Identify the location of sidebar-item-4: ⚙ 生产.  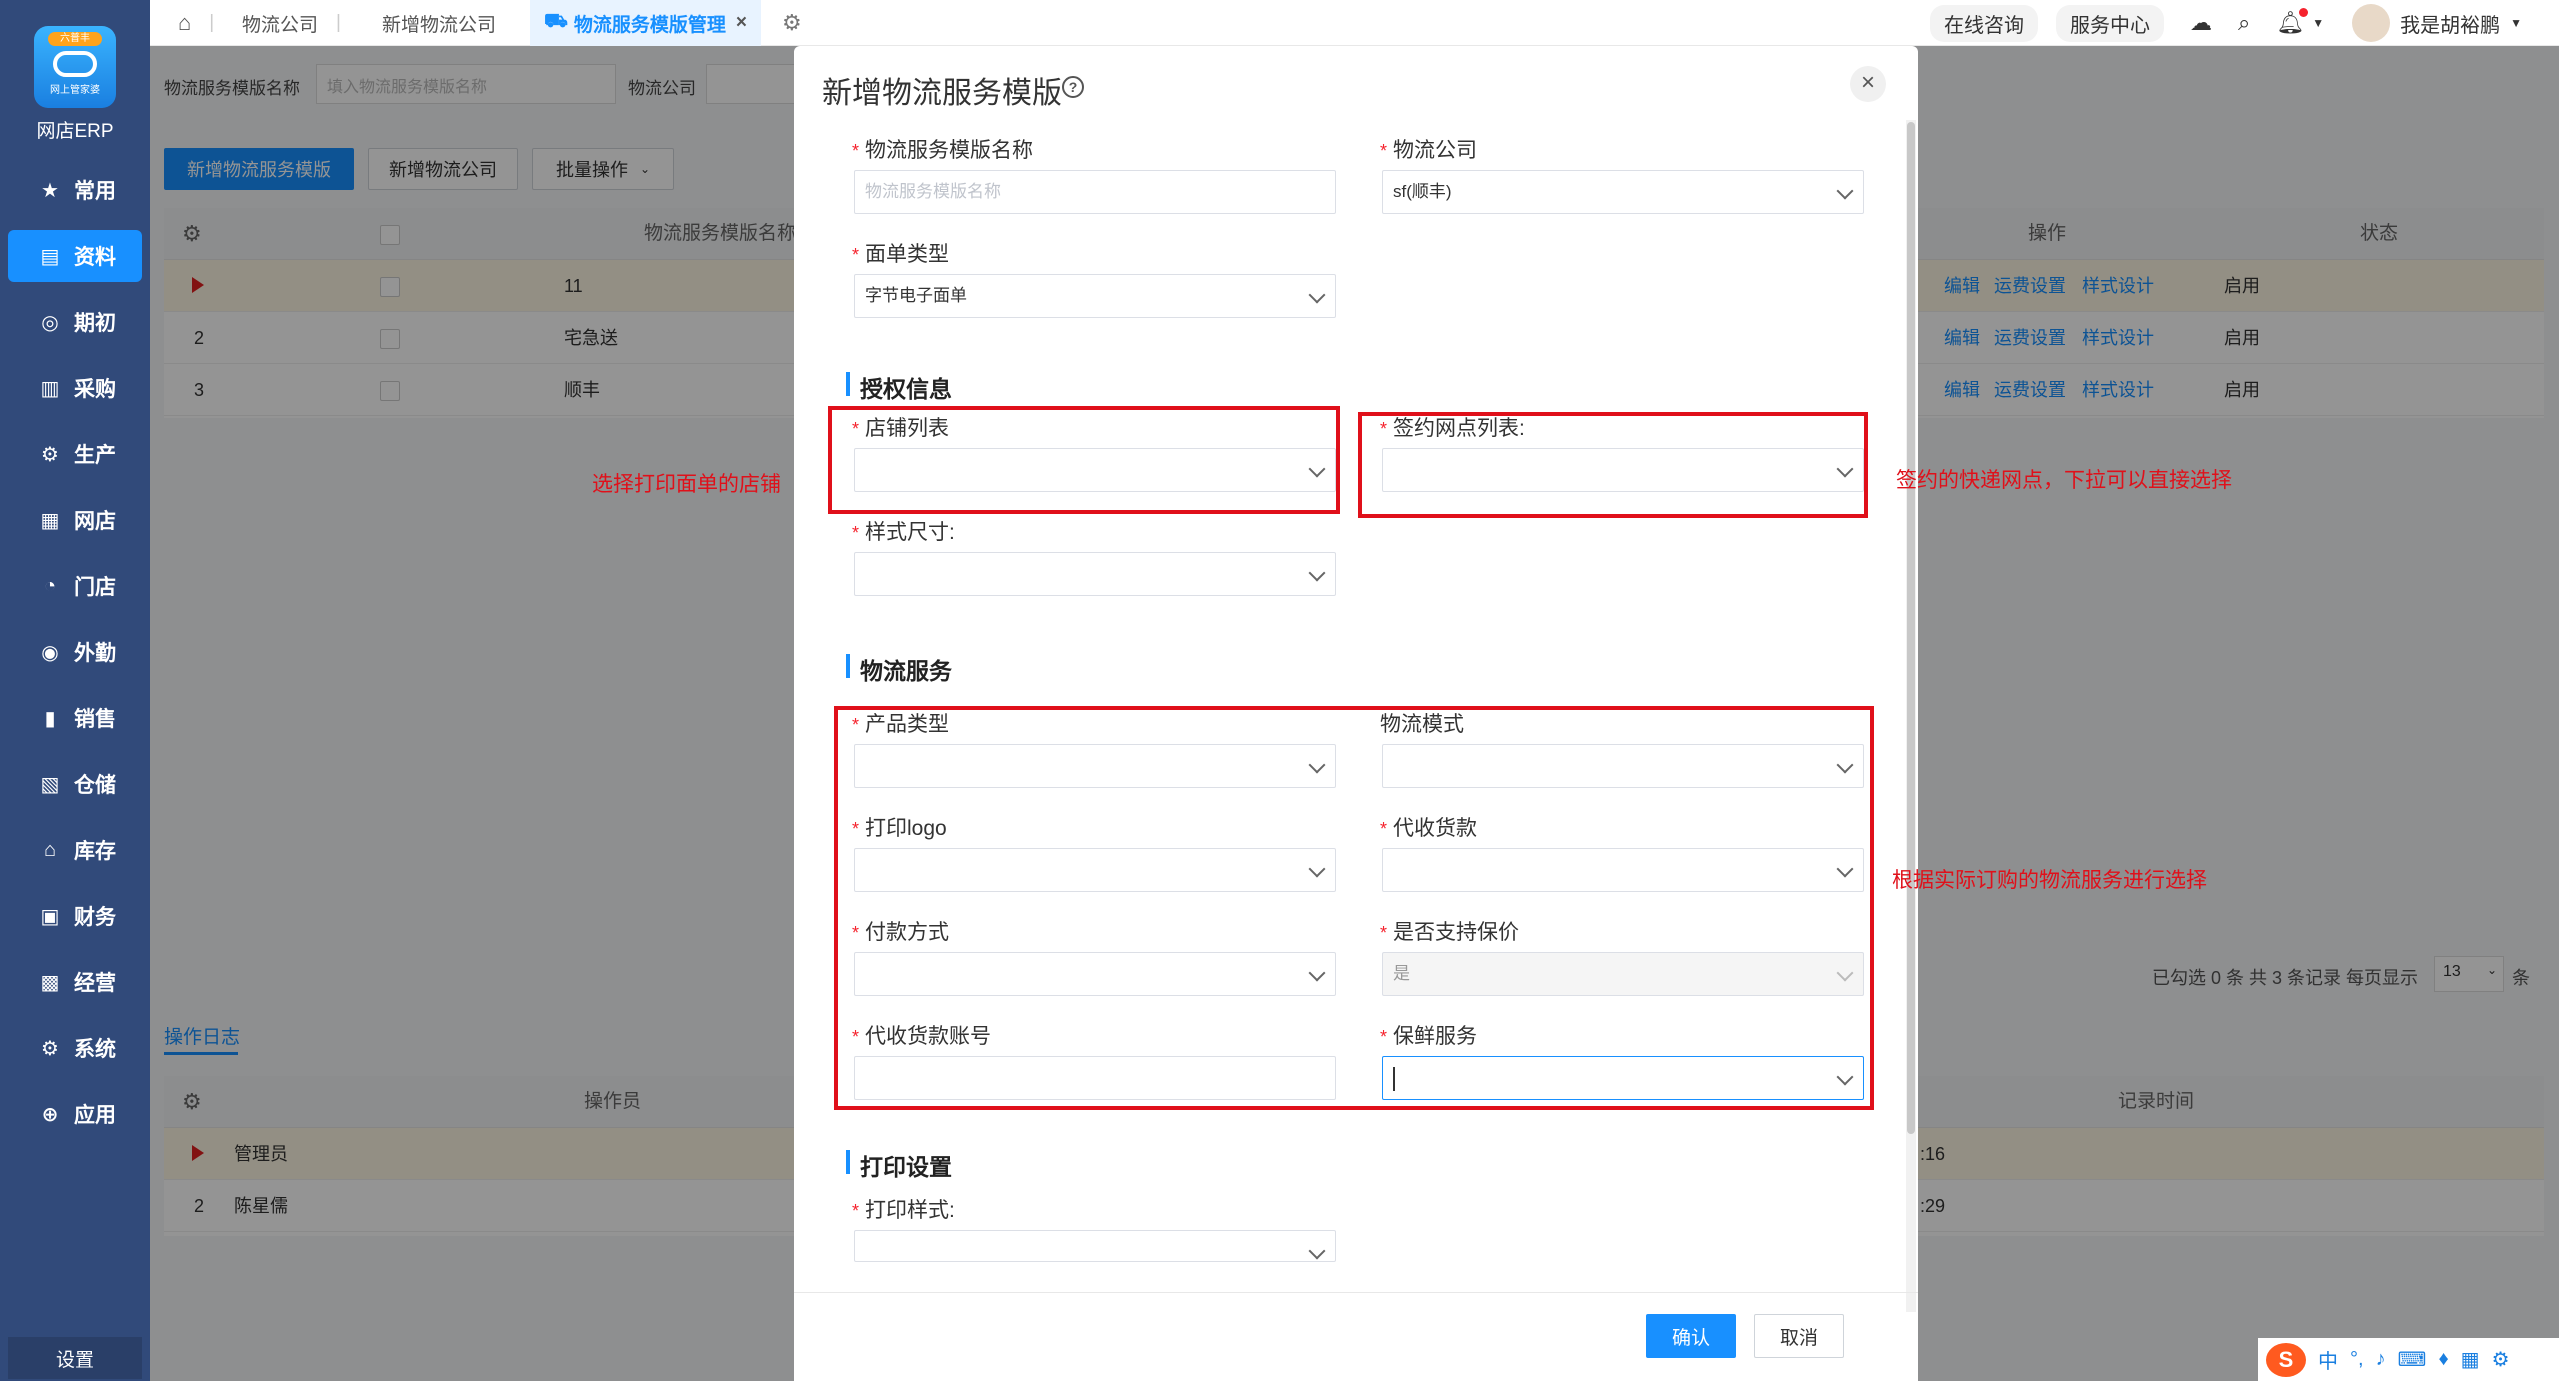
(75, 454).